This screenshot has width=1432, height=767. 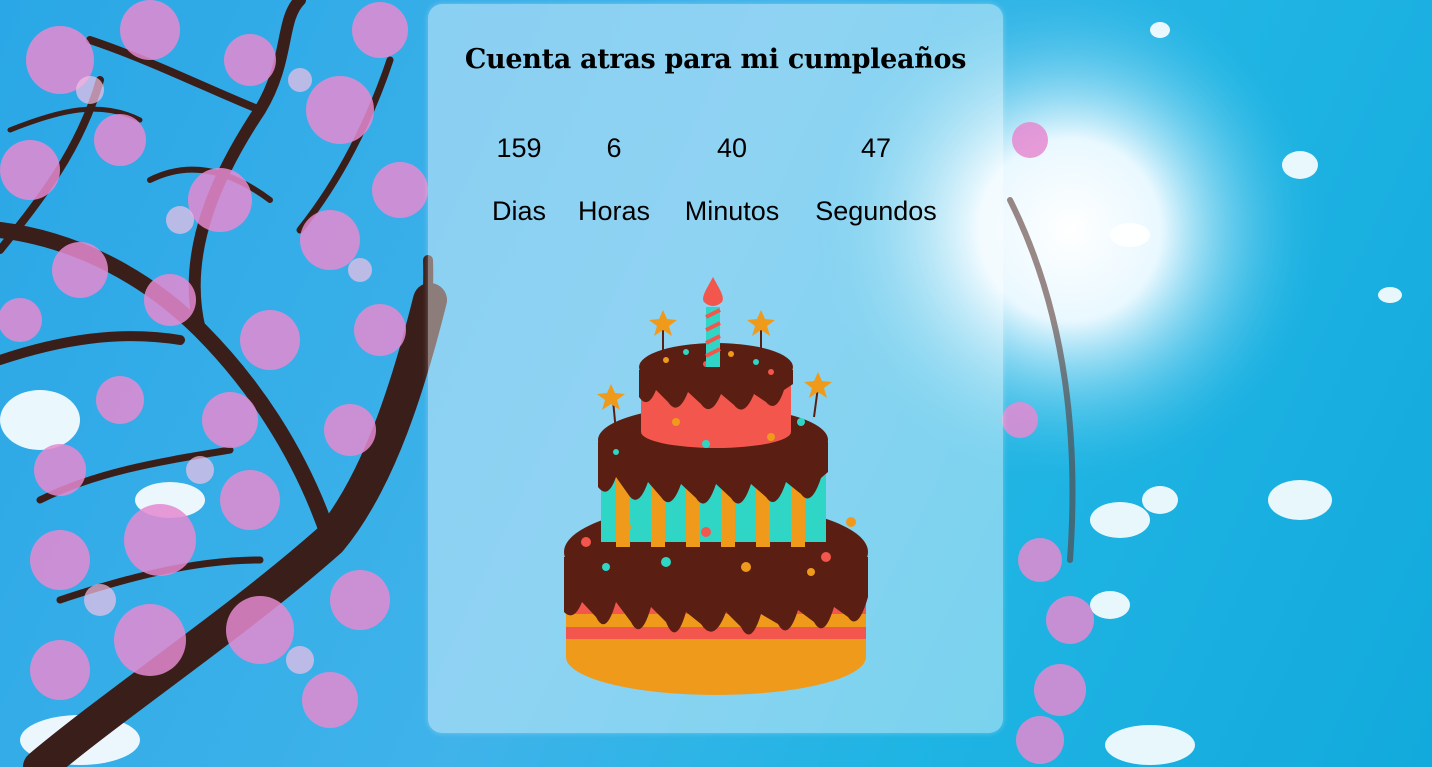 What do you see at coordinates (876, 211) in the screenshot?
I see `seconds-label: Segundos` at bounding box center [876, 211].